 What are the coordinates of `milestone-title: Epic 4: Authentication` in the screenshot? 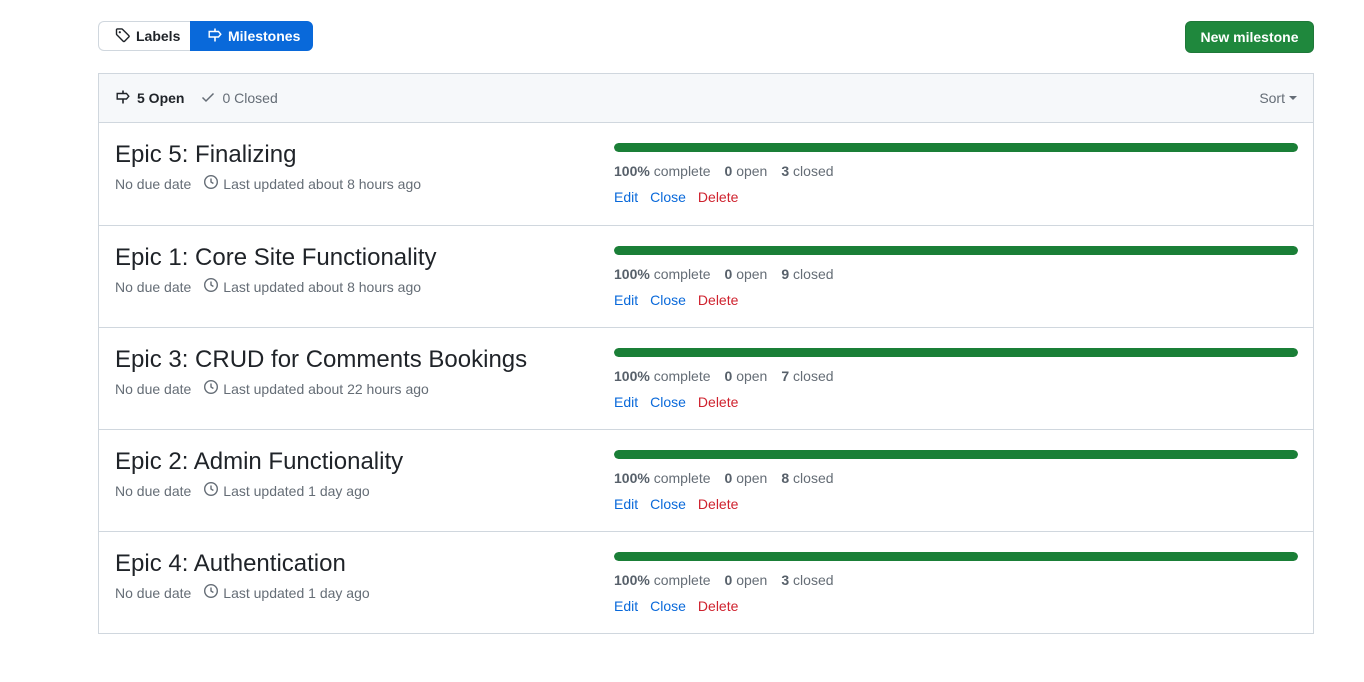 It's located at (230, 564).